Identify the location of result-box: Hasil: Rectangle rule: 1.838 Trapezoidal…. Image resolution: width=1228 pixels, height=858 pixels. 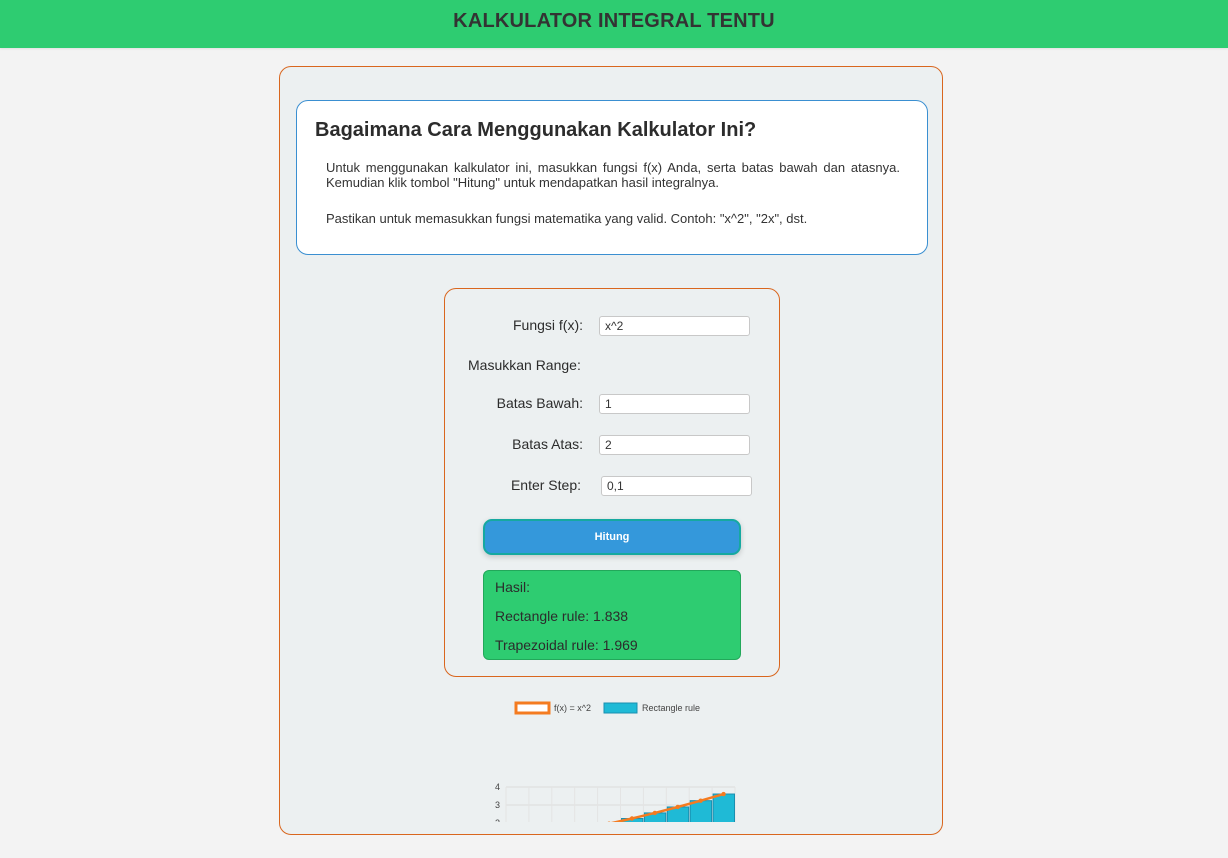
(612, 615).